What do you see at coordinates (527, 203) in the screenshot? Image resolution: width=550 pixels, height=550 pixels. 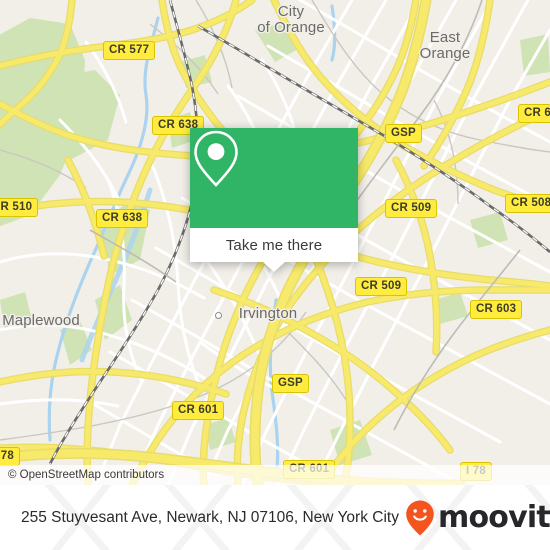 I see `road-shield-cr508: CR 508` at bounding box center [527, 203].